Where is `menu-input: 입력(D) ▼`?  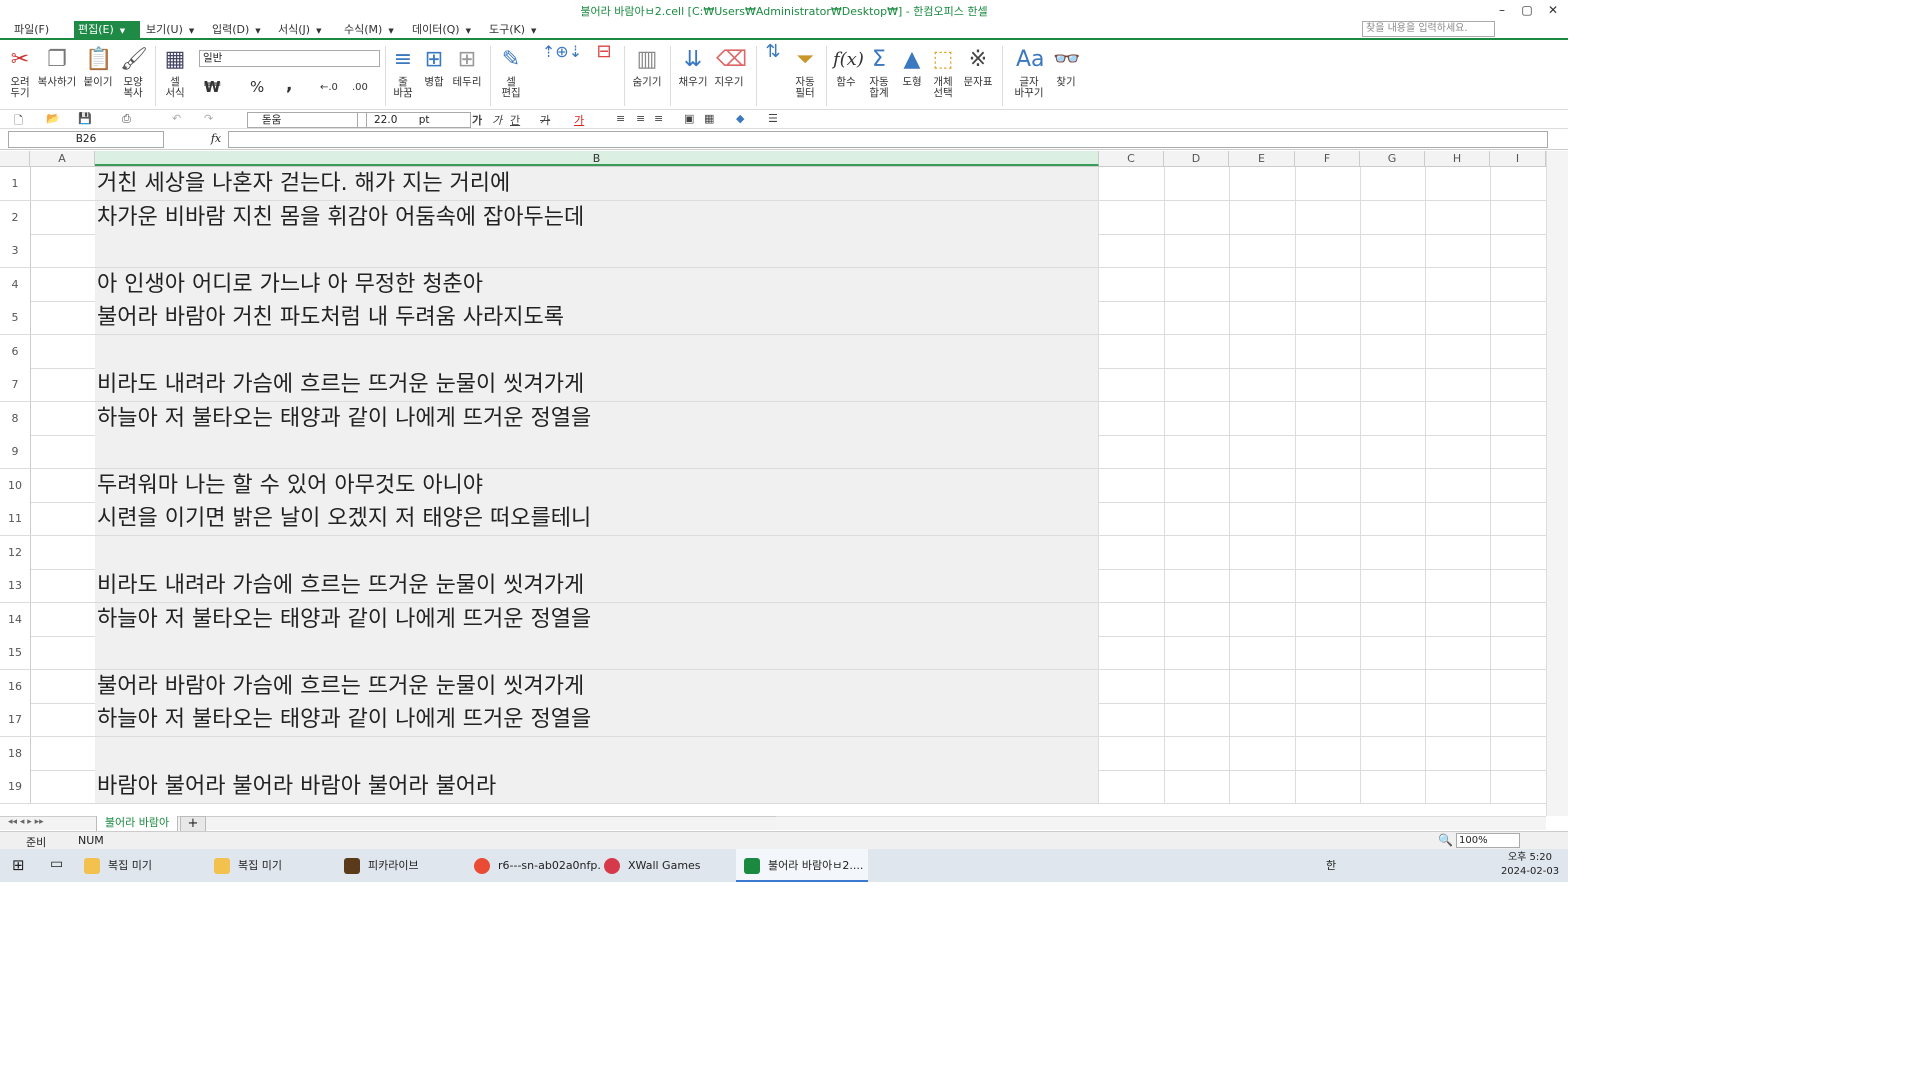
menu-input: 입력(D) ▼ is located at coordinates (236, 30).